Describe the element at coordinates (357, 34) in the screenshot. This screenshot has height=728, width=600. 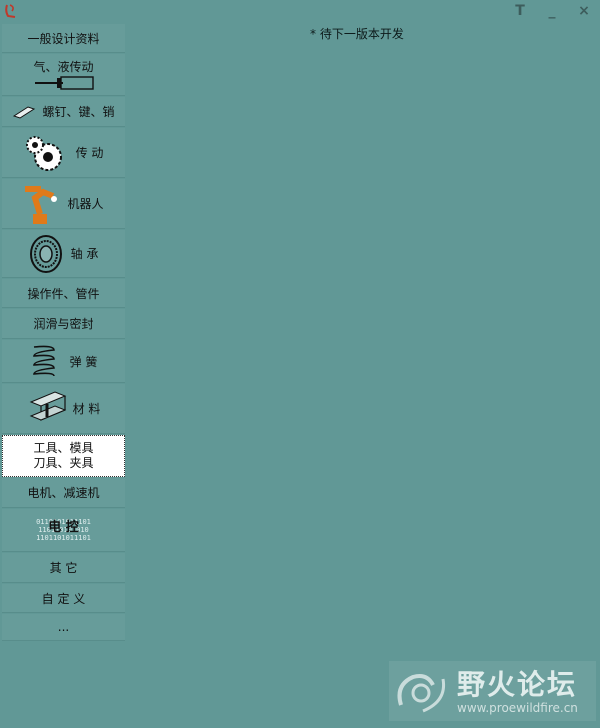
I see `pending-notice: * 待下一版本开发` at that location.